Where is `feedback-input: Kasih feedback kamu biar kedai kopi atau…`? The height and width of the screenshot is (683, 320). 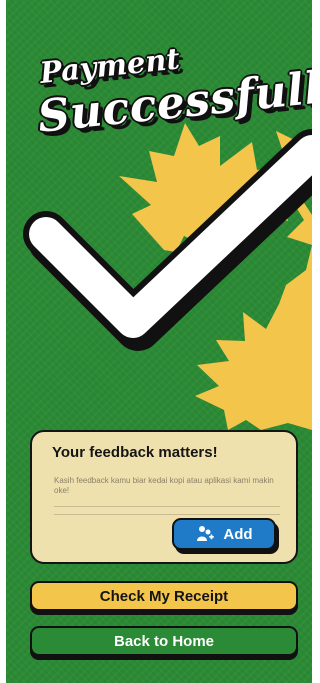 feedback-input: Kasih feedback kamu biar kedai kopi atau… is located at coordinates (167, 491).